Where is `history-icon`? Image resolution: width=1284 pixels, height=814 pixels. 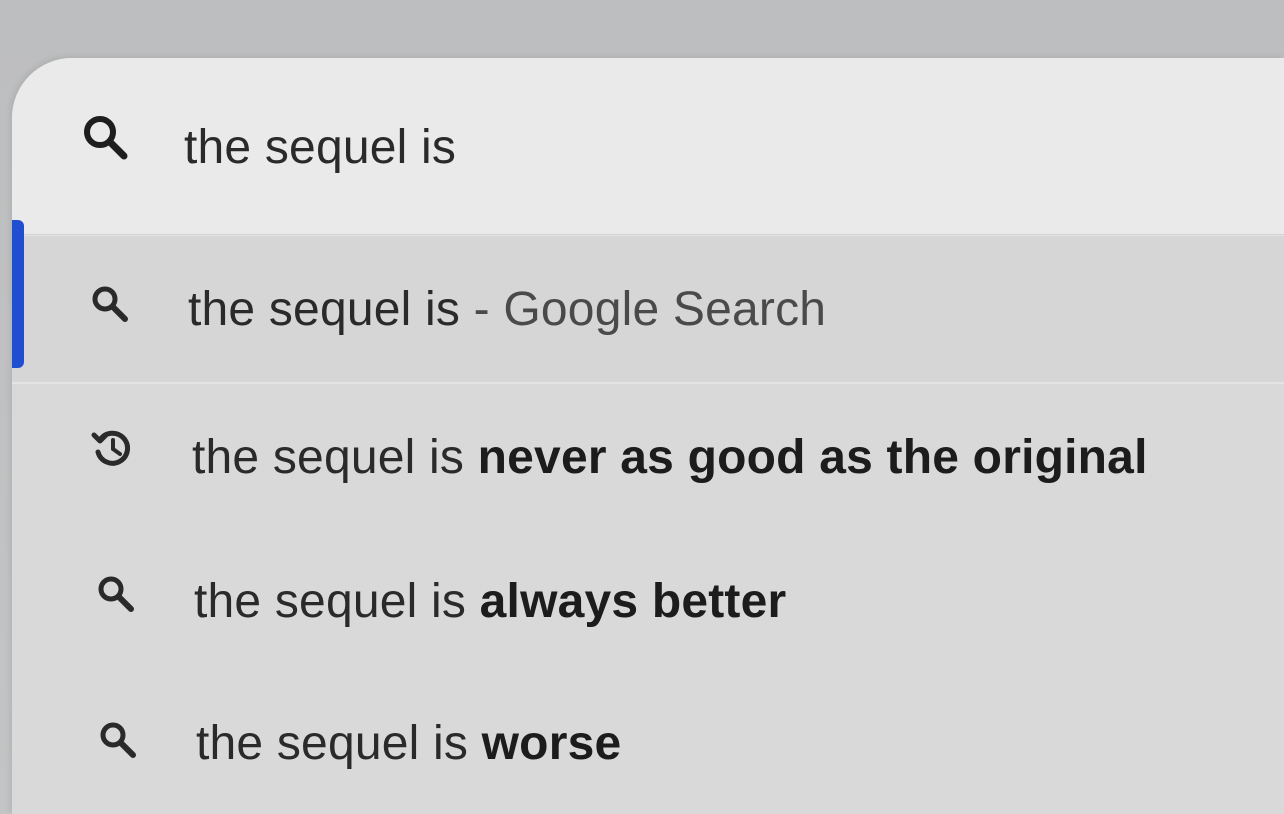 history-icon is located at coordinates (111, 448).